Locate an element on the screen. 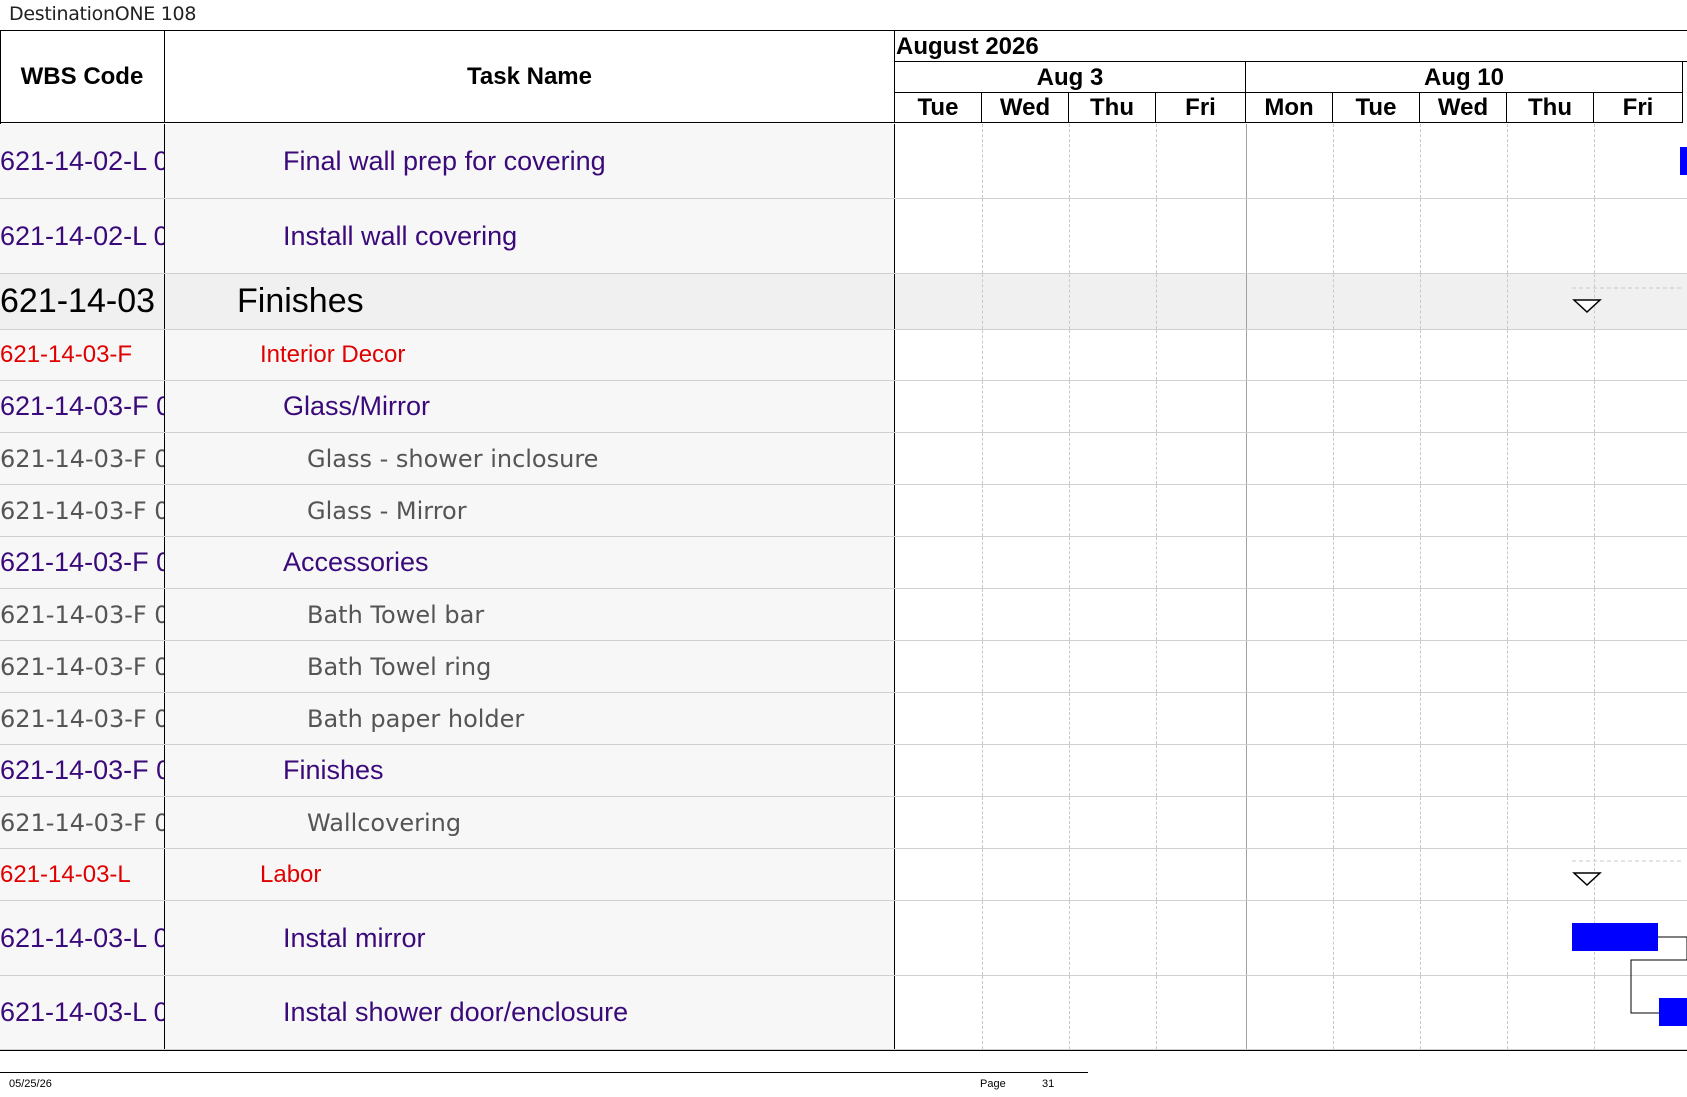 This screenshot has height=1097, width=1687. wbs-code-cell: 621-14-03-L 0 is located at coordinates (82, 938).